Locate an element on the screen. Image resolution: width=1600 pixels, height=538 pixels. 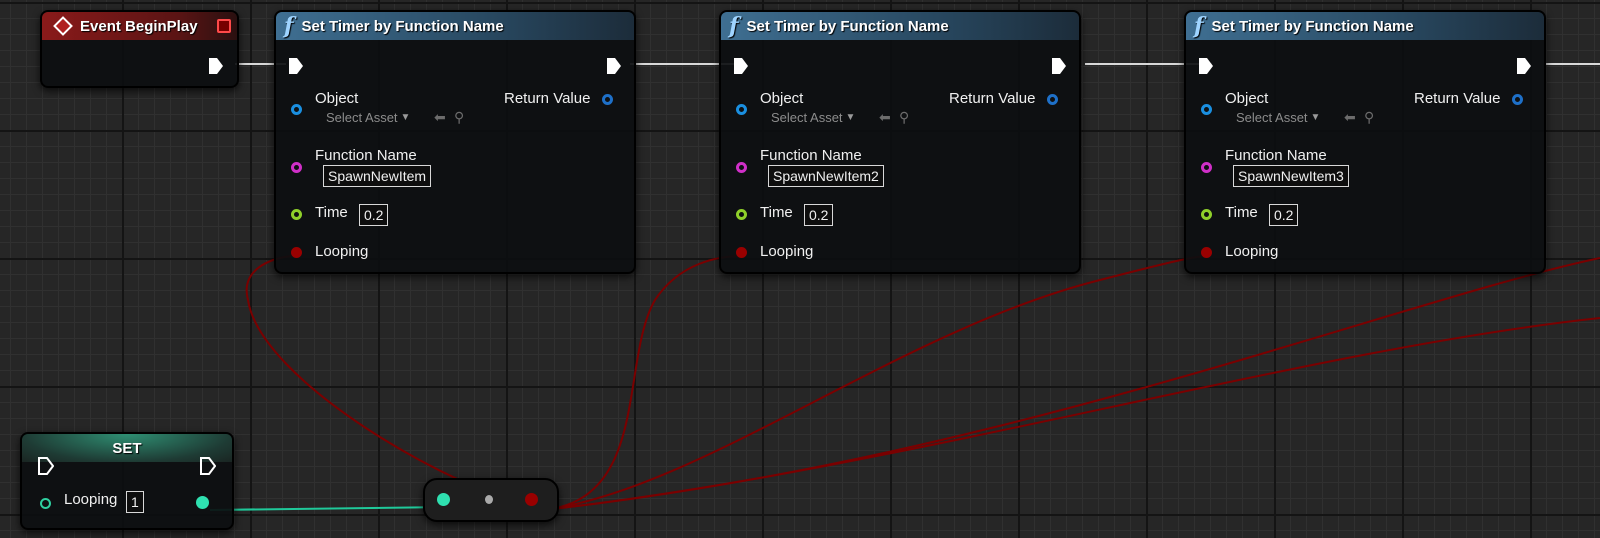
int-to-bool-conversion-node is located at coordinates (491, 500).